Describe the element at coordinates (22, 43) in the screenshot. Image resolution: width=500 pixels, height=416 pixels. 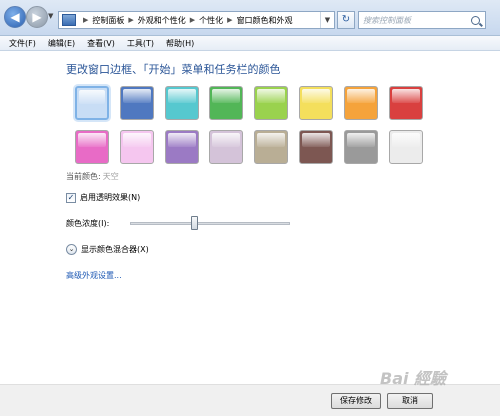
I see `menu-file: 文件(F)` at that location.